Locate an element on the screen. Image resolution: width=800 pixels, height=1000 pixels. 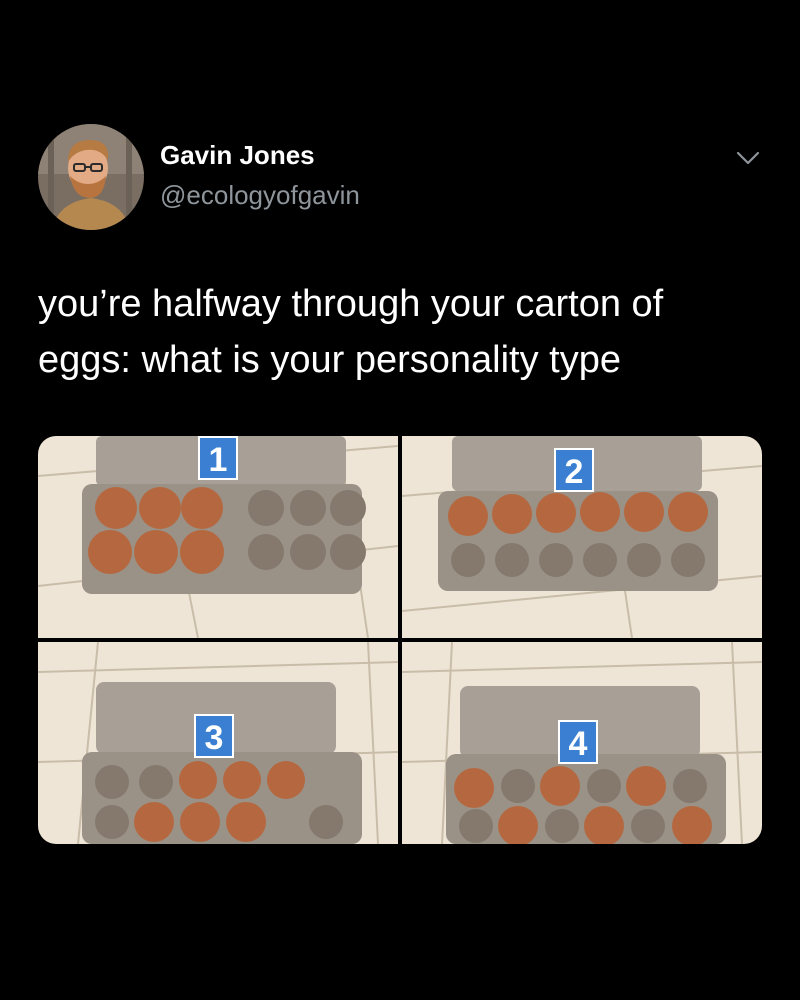
chevron-down-icon is located at coordinates (748, 158).